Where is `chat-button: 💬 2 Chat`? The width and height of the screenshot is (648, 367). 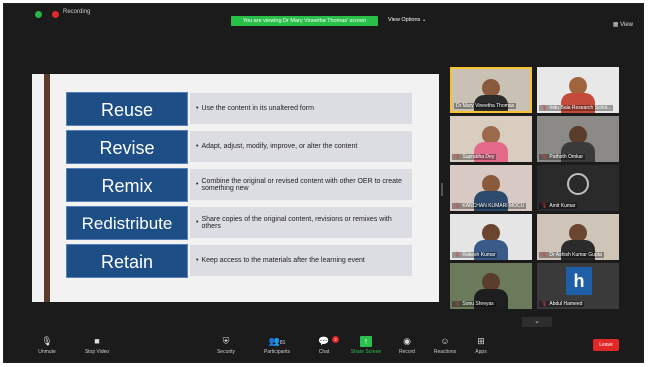 chat-button: 💬 2 Chat is located at coordinates (326, 345).